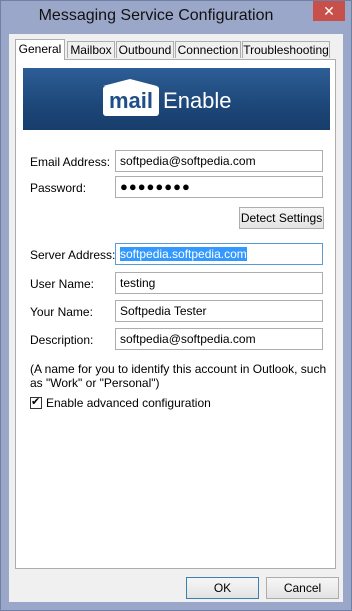 This screenshot has height=611, width=352. What do you see at coordinates (197, 100) in the screenshot?
I see `logo-enable-text: Enable` at bounding box center [197, 100].